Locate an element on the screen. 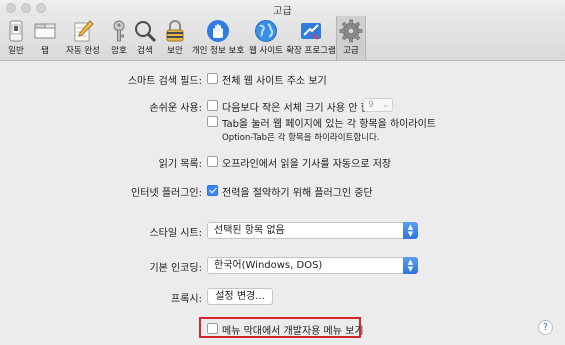 The width and height of the screenshot is (565, 345). tab-passwords: 암호 is located at coordinates (119, 38).